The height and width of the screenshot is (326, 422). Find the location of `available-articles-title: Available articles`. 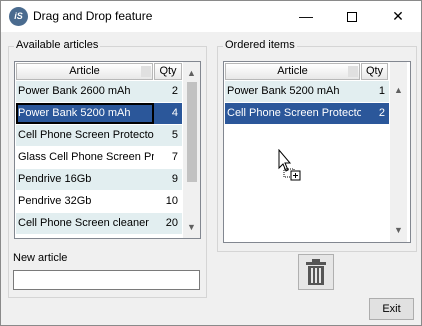

available-articles-title: Available articles is located at coordinates (57, 45).